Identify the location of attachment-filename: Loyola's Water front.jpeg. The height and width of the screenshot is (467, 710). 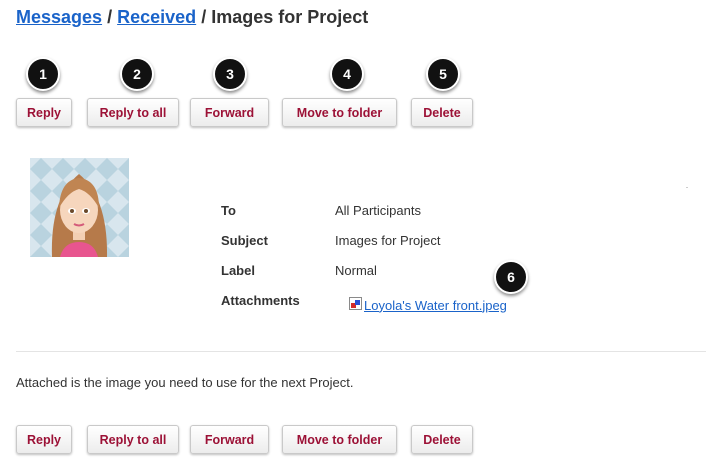
(435, 305).